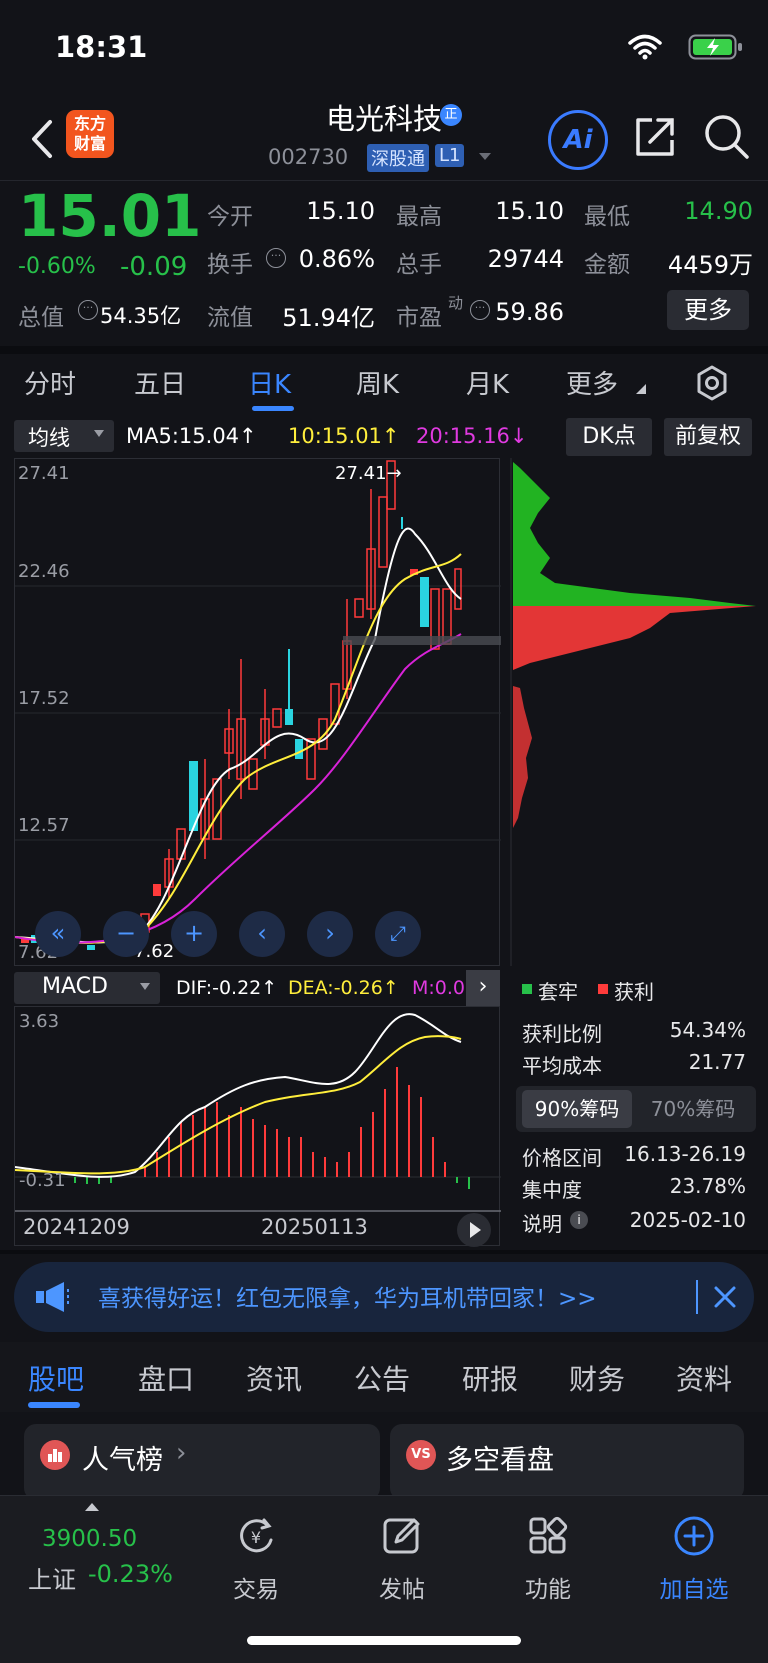 The height and width of the screenshot is (1663, 768). What do you see at coordinates (529, 211) in the screenshot?
I see `high-value: 15.10` at bounding box center [529, 211].